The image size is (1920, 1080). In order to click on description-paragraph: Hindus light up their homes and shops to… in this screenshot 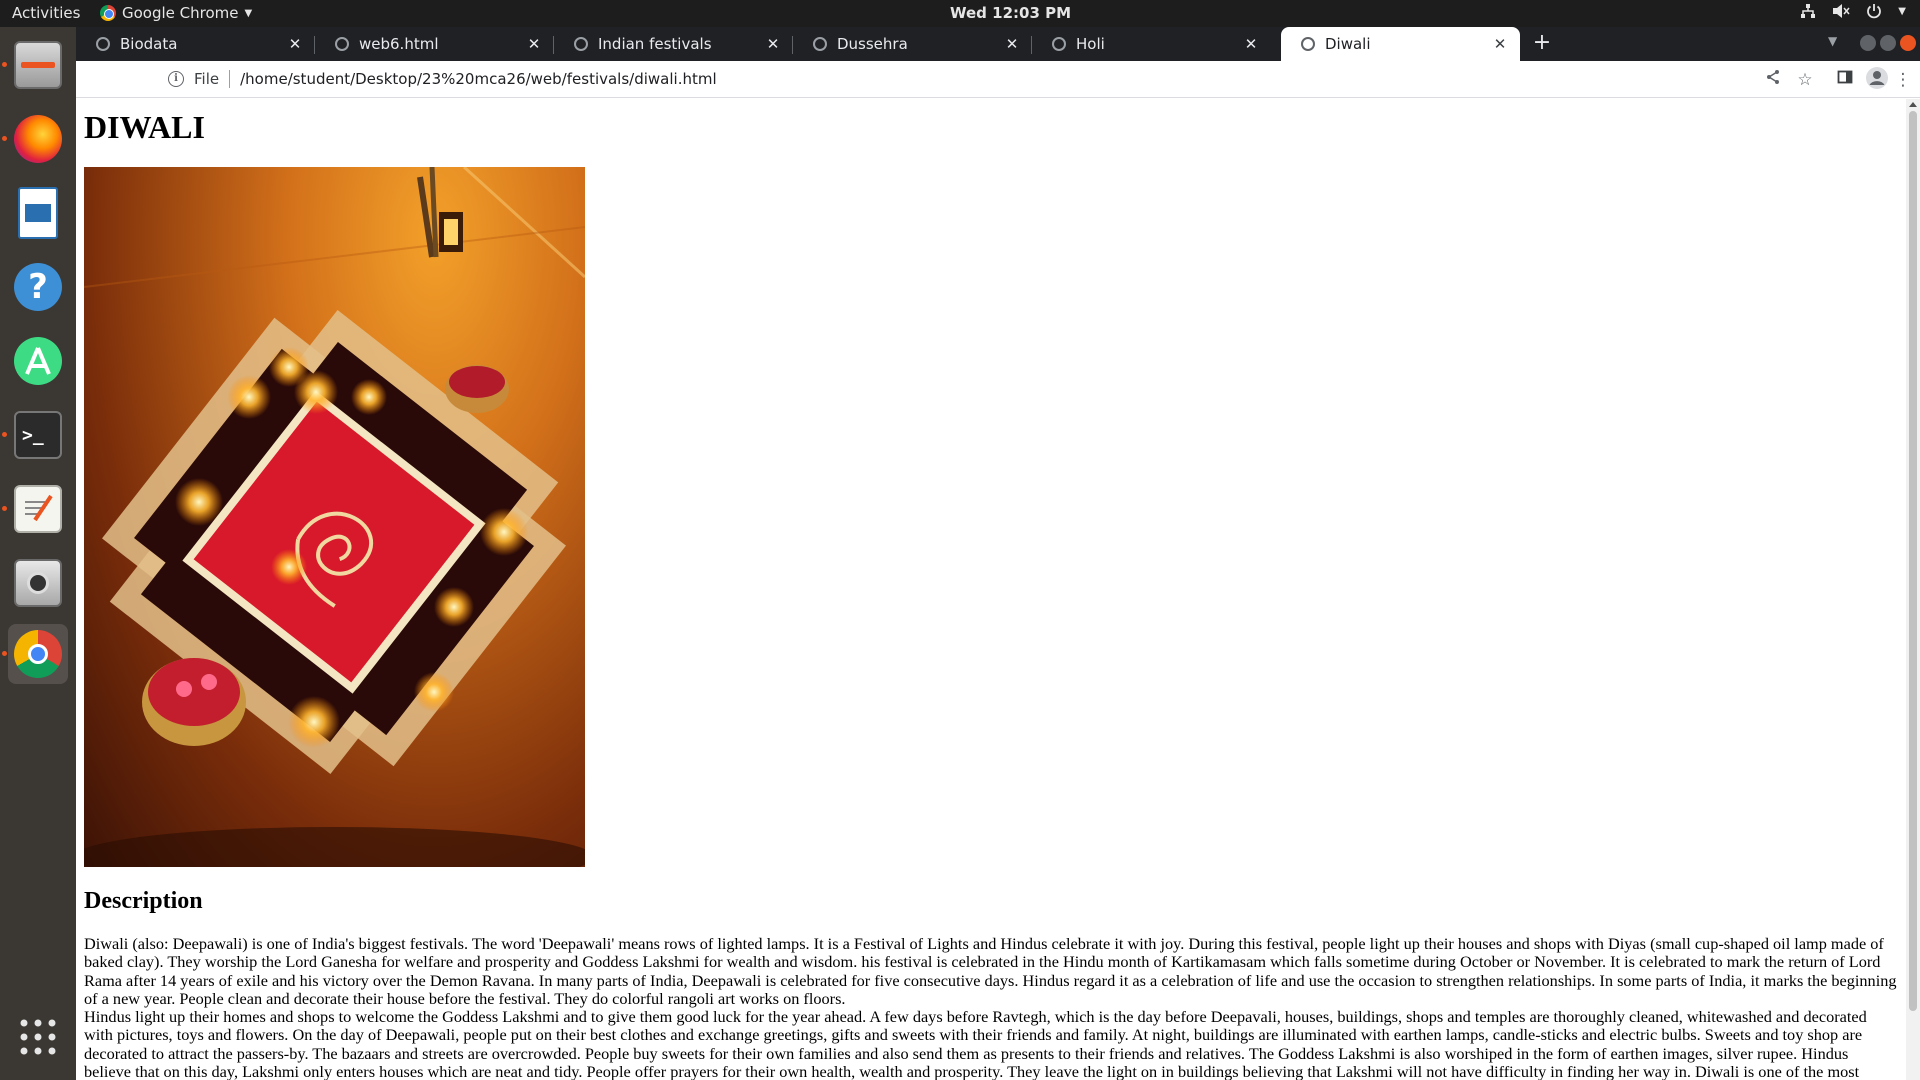, I will do `click(975, 1043)`.